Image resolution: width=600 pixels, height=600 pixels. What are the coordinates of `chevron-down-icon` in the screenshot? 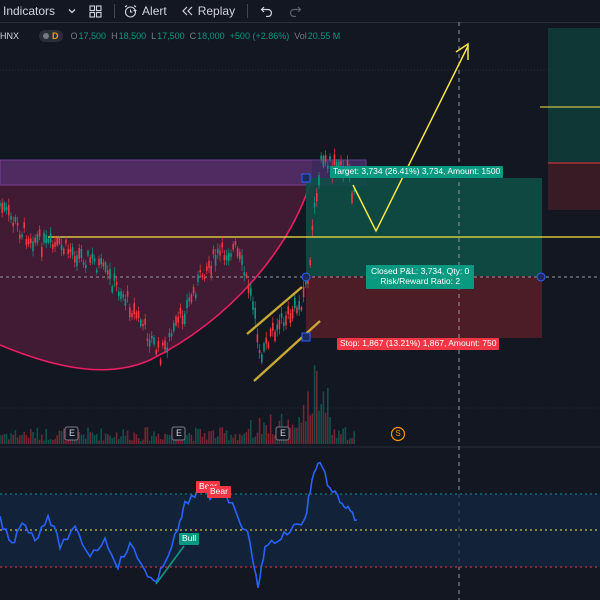 It's located at (72, 11).